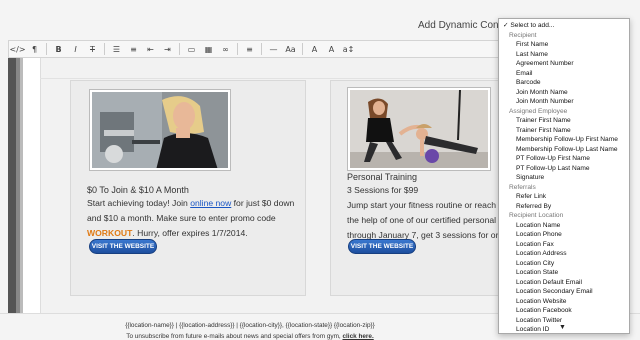 This screenshot has height=340, width=640. What do you see at coordinates (21, 185) in the screenshot?
I see `editor-gutter-light` at bounding box center [21, 185].